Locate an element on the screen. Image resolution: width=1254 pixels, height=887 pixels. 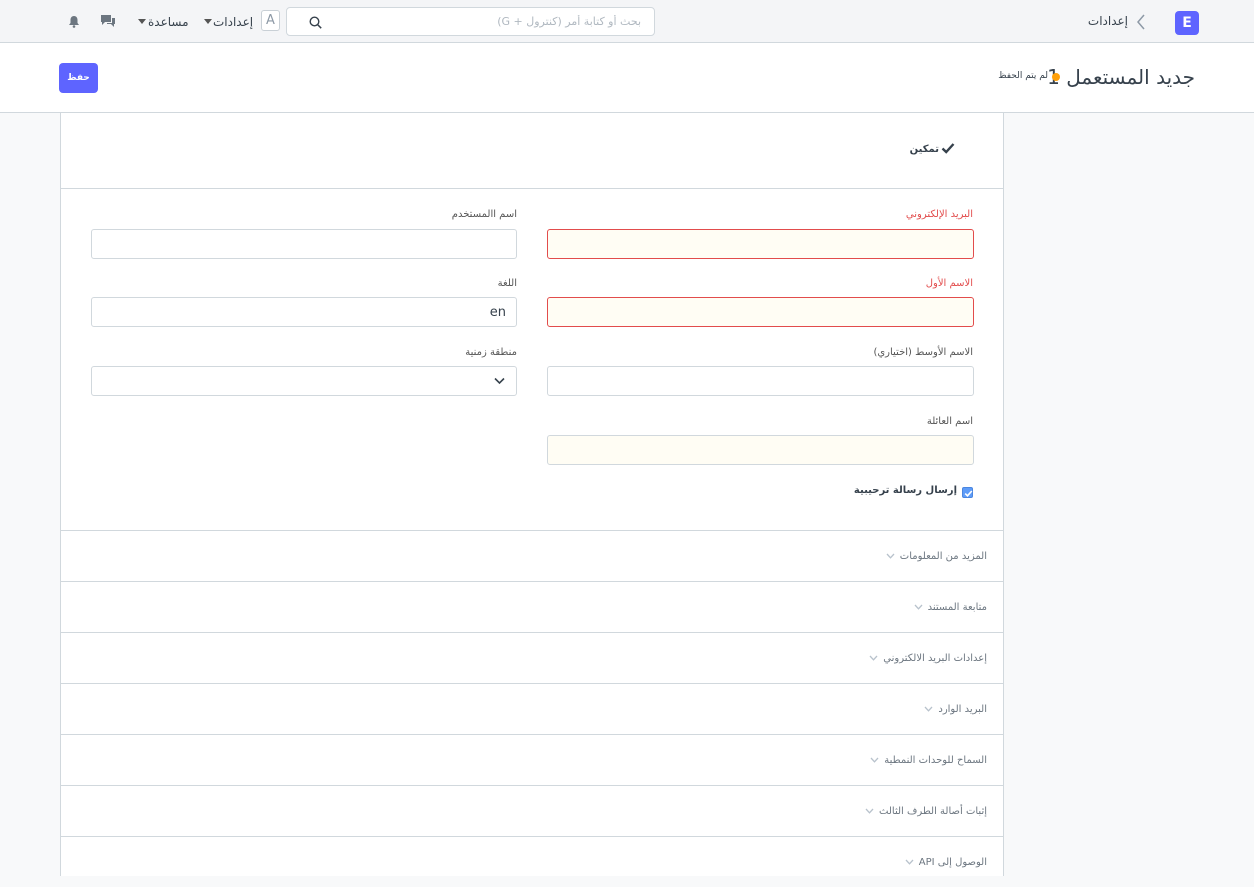
email-field is located at coordinates (760, 244).